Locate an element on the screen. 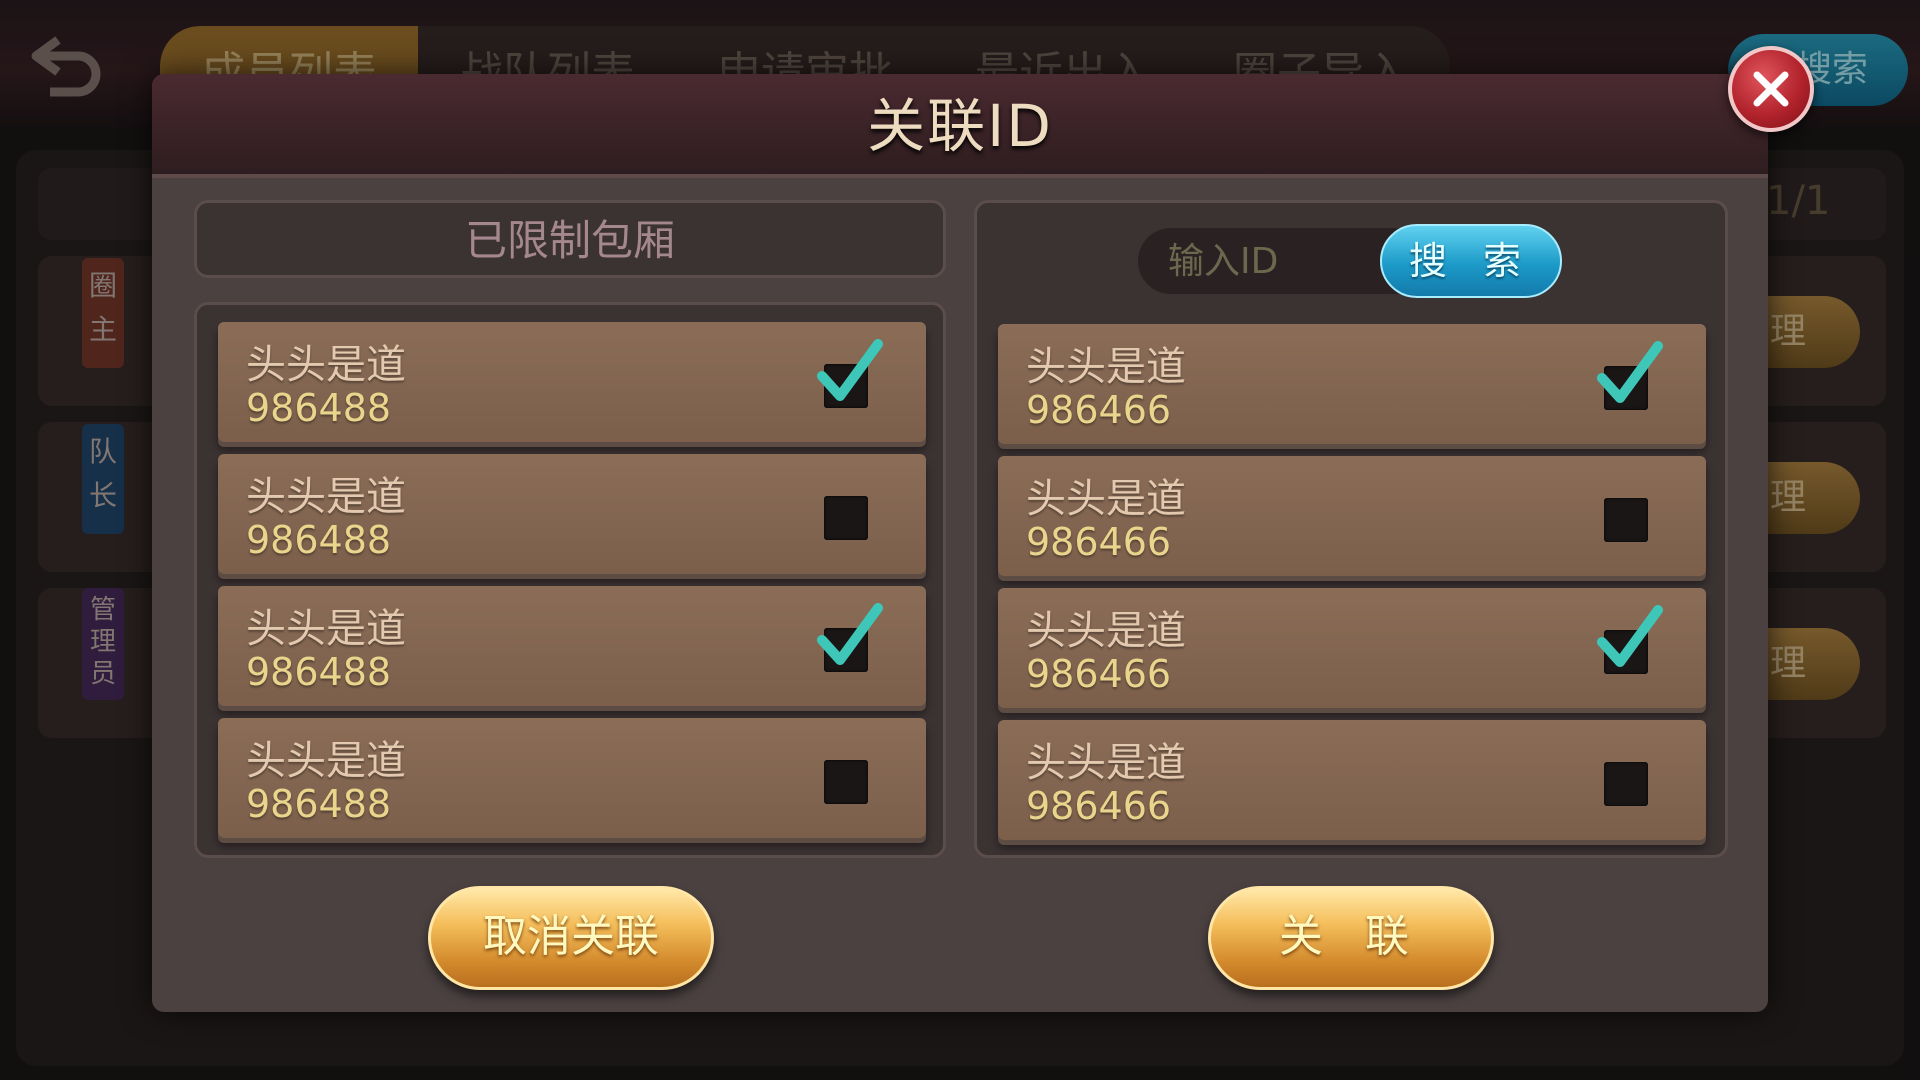  cancel-link-button: 取消关联 is located at coordinates (571, 938).